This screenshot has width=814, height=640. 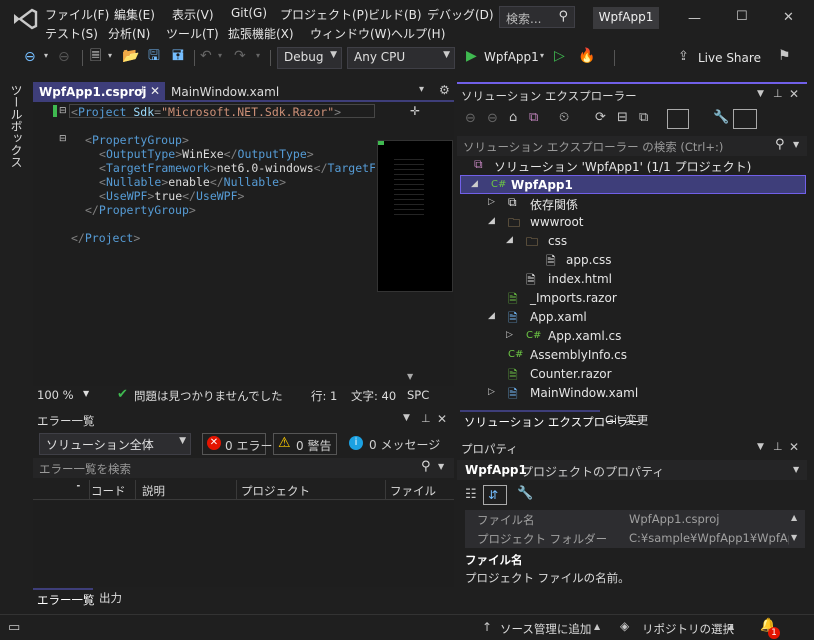 What do you see at coordinates (633, 165) in the screenshot?
I see `tree-item-solution: ⧉ ソリューション 'WpfApp1' (1/1 プロジェクト)` at bounding box center [633, 165].